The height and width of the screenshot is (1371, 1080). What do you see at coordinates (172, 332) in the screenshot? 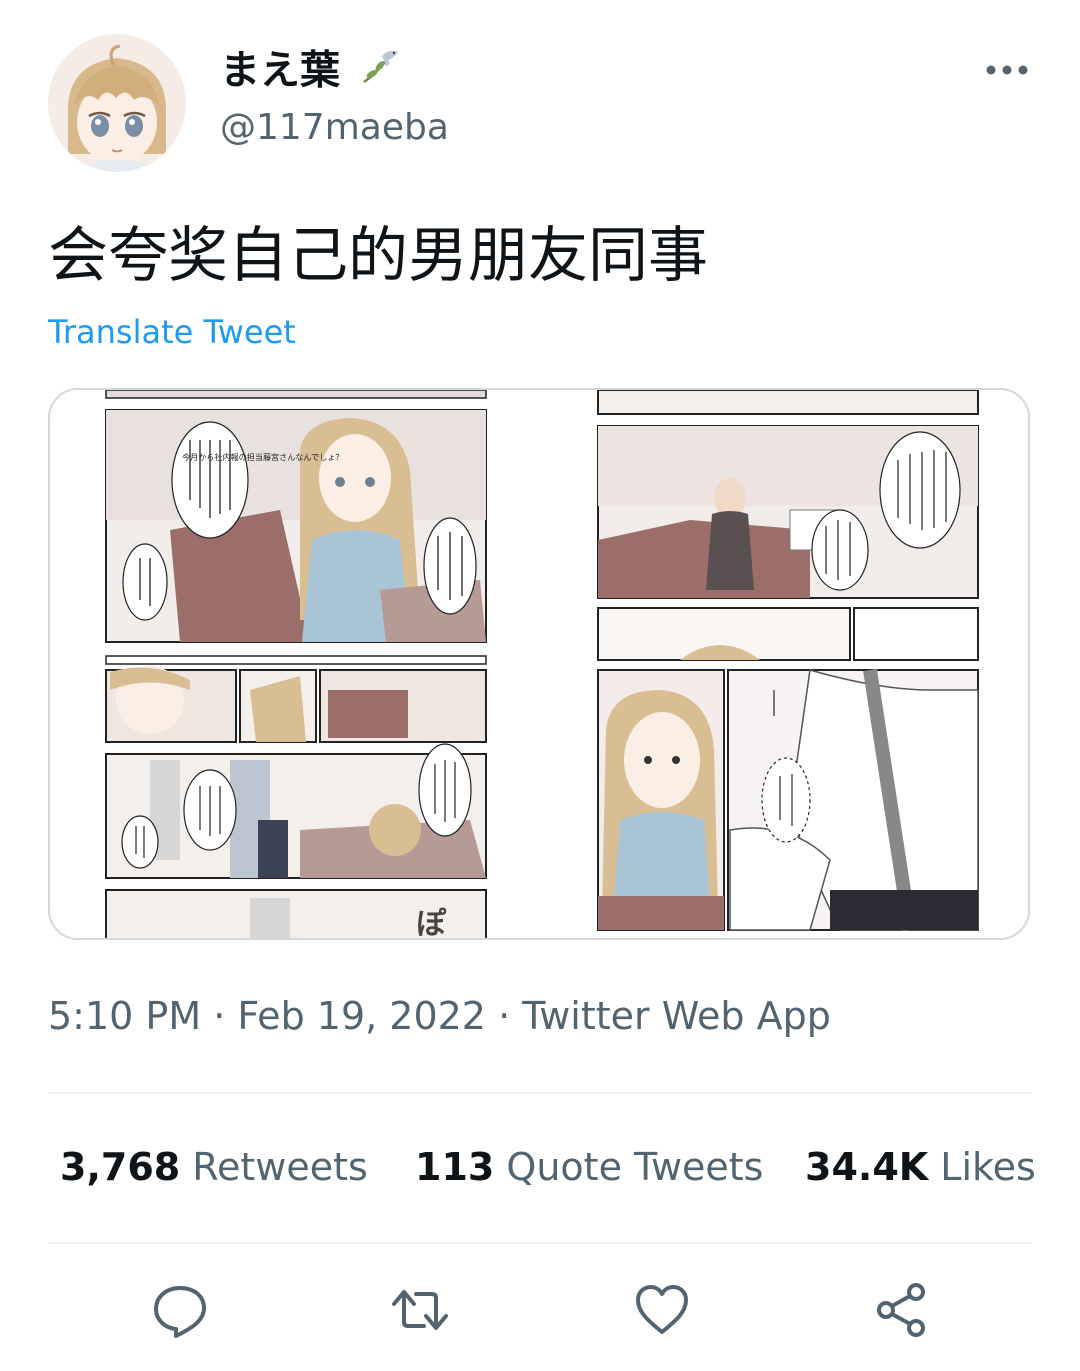
I see `translate-tweet-link: Translate Tweet` at bounding box center [172, 332].